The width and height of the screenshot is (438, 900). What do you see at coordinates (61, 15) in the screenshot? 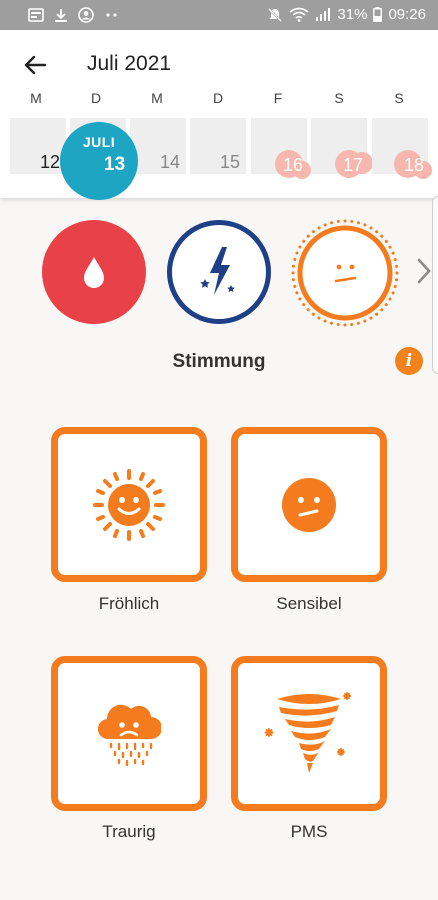
I see `download-icon` at bounding box center [61, 15].